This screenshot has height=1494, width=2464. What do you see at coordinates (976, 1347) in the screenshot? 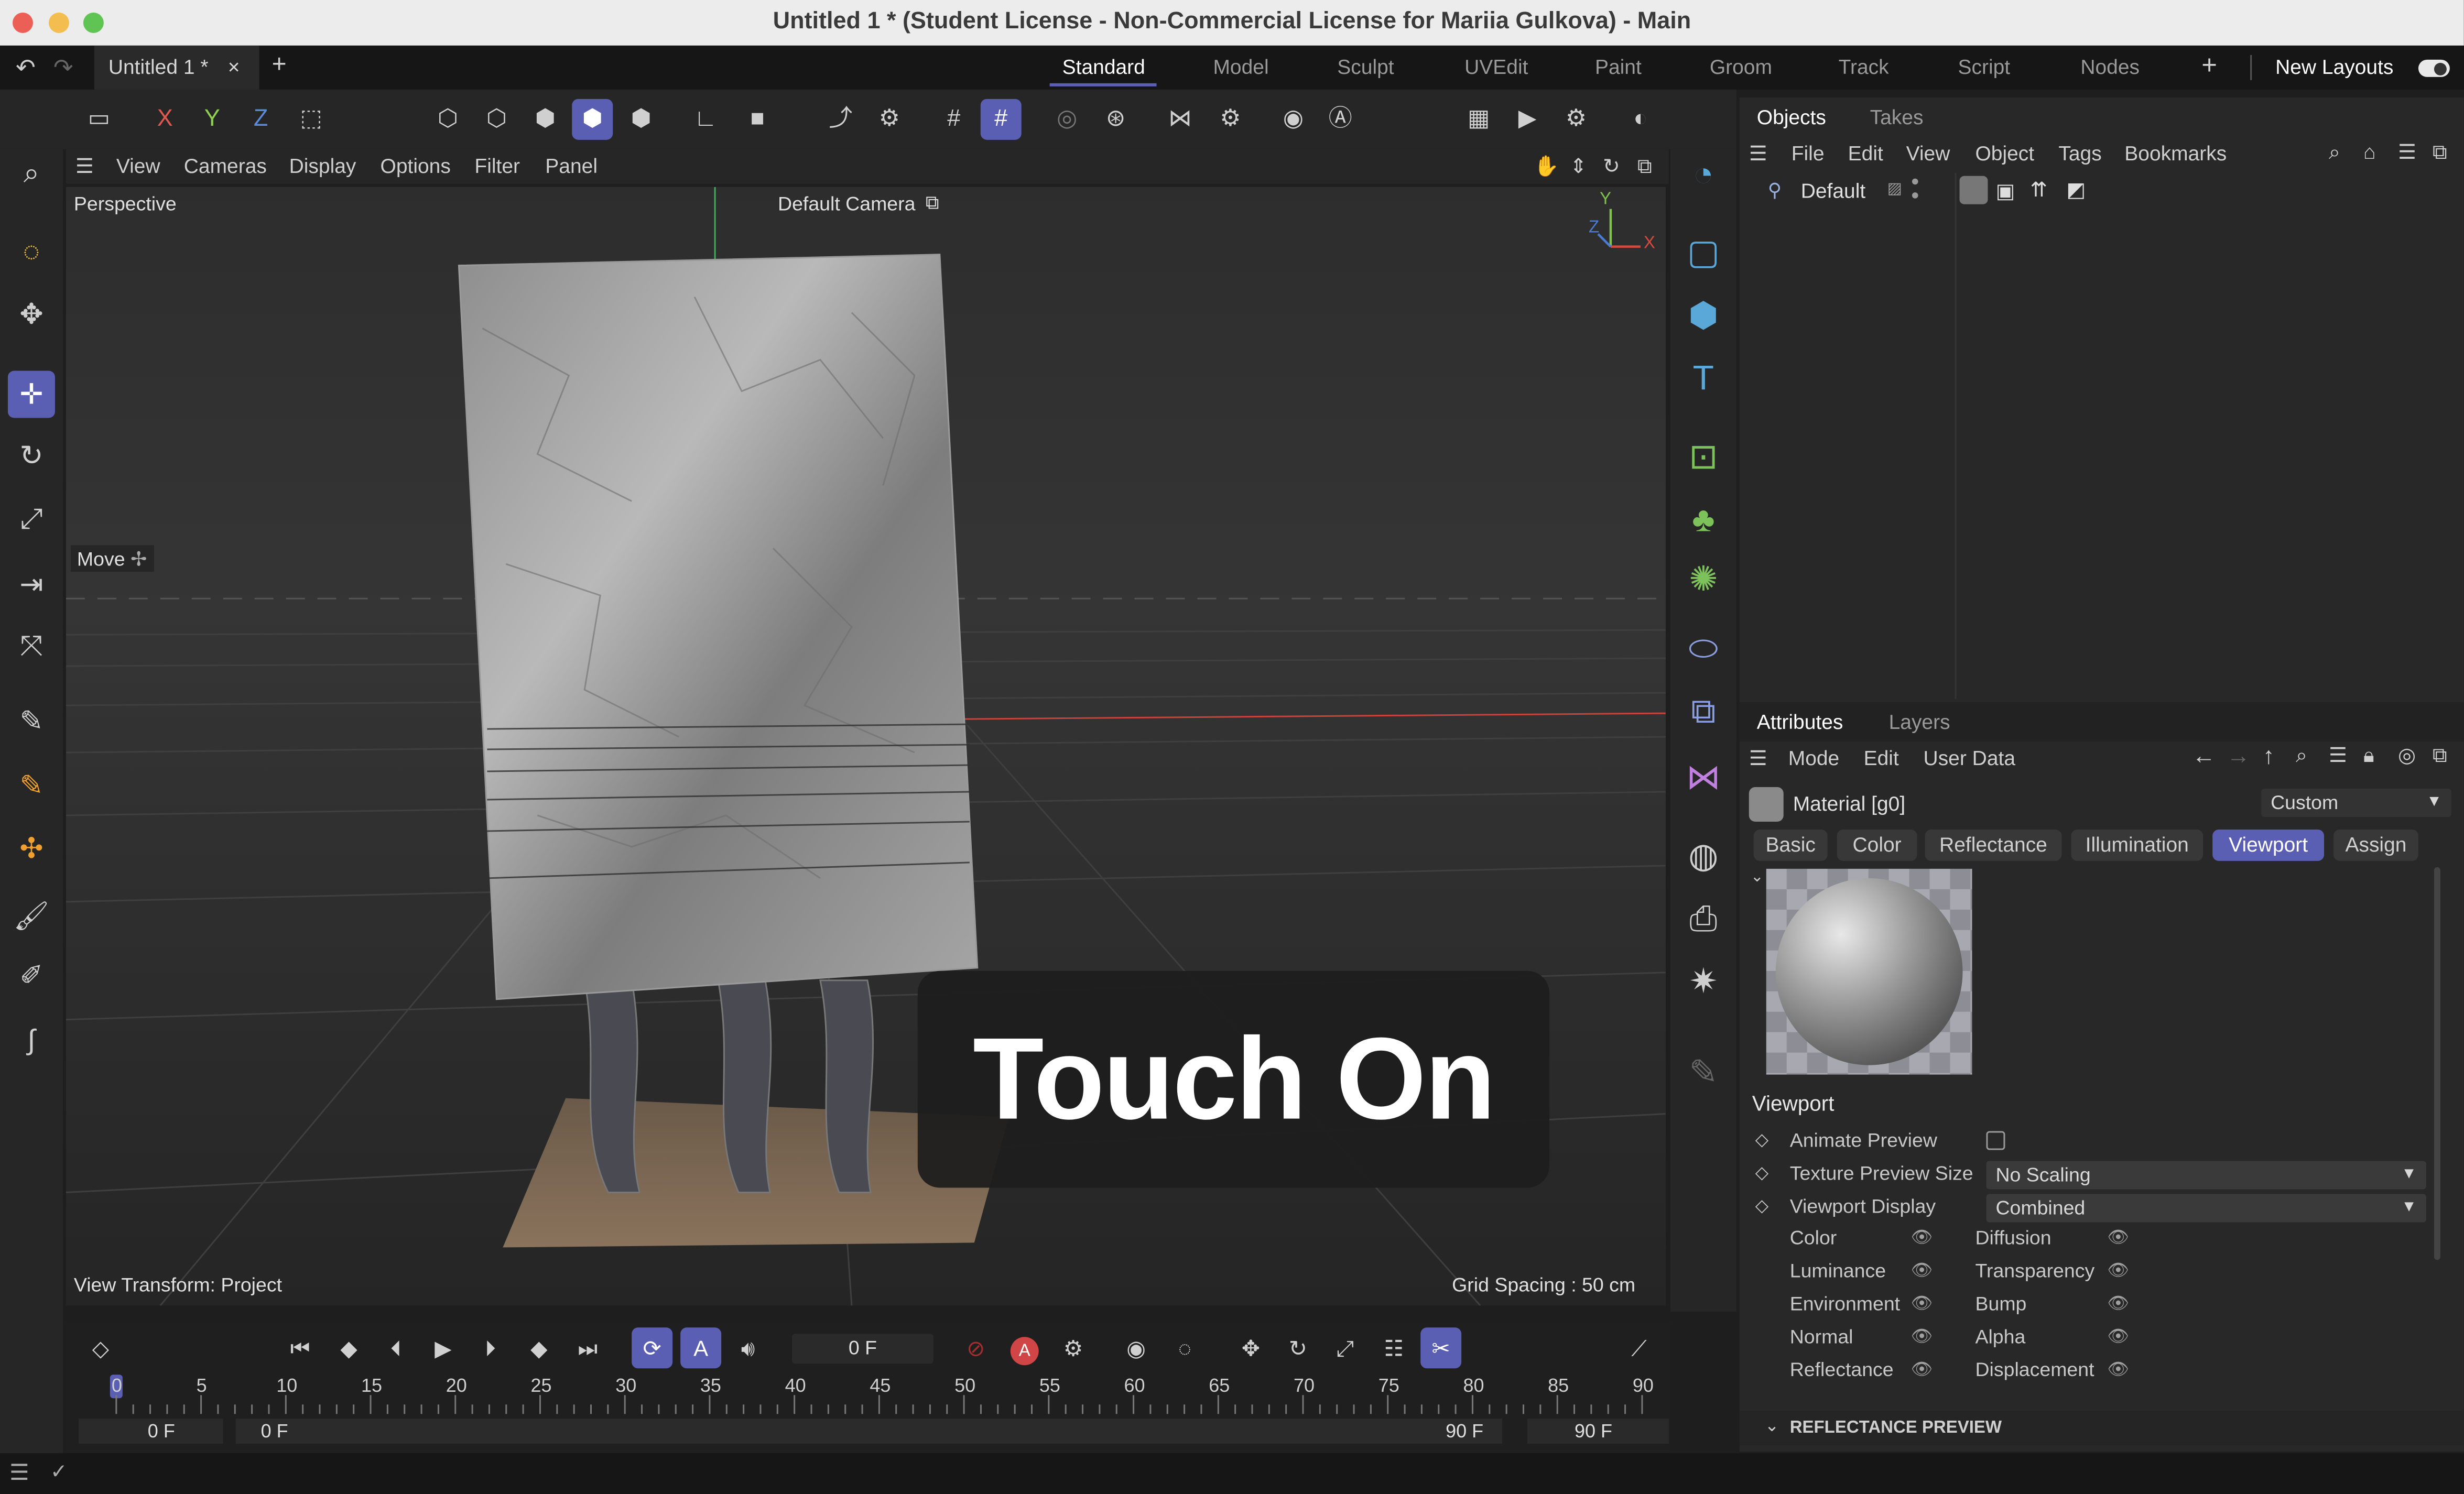
I see `record-icon: ⊘` at bounding box center [976, 1347].